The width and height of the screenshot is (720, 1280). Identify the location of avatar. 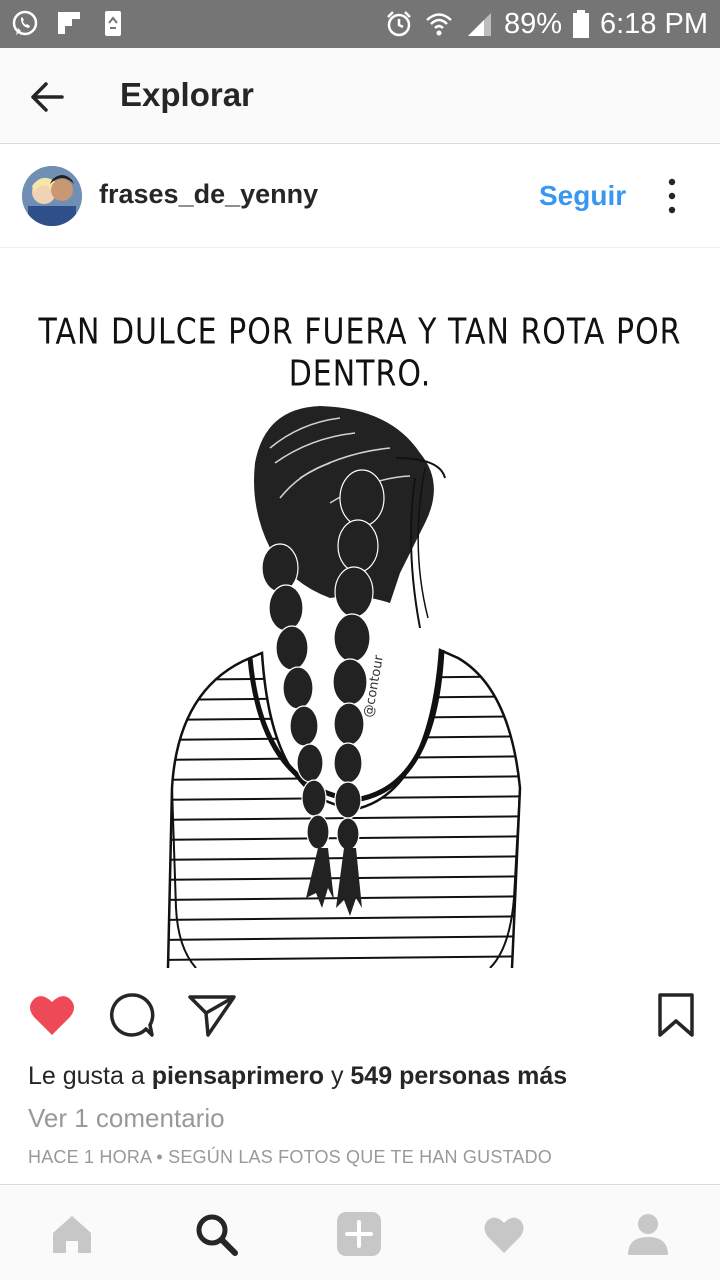
(52, 196).